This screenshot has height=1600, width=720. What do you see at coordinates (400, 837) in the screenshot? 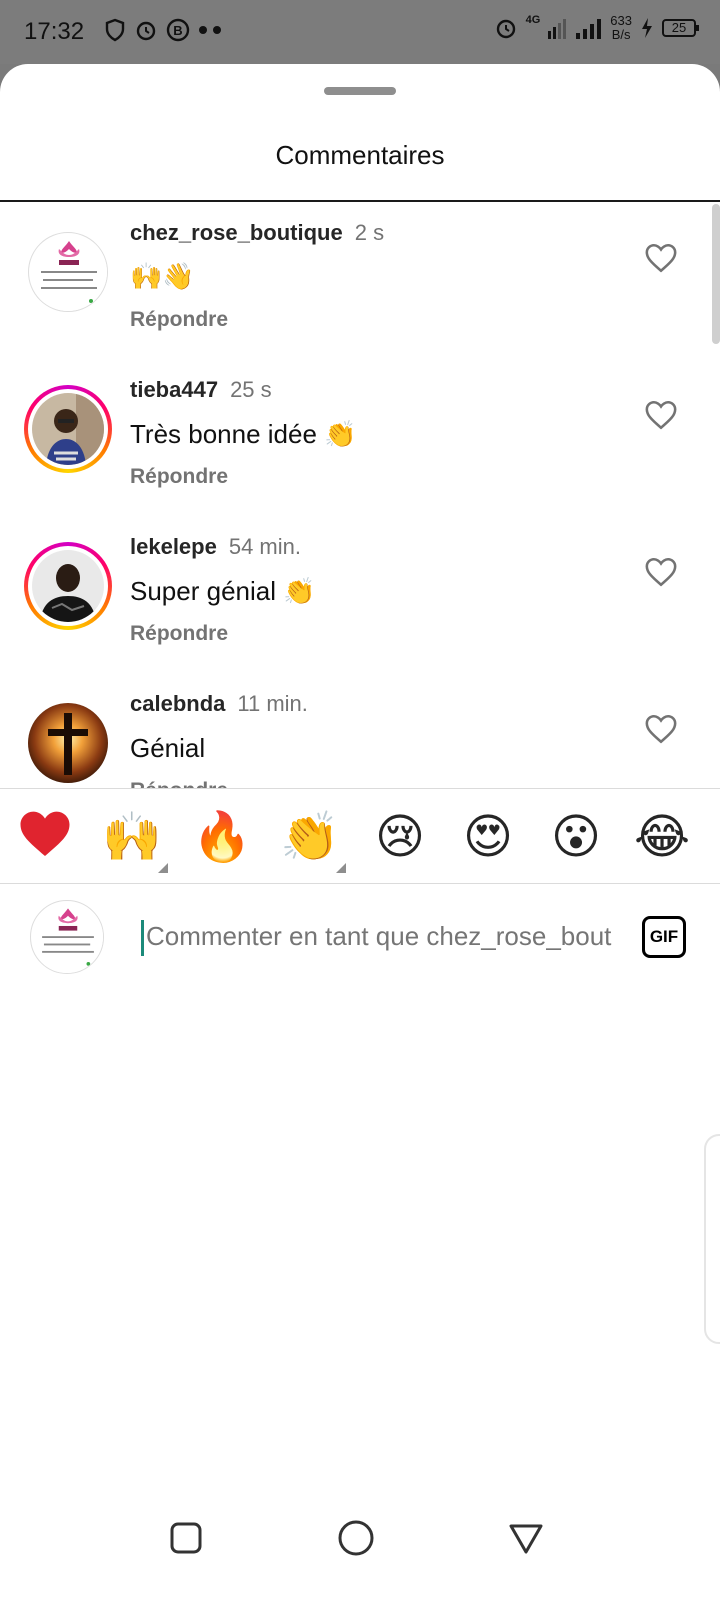
I see `crying-face-emoji-button: 😢` at bounding box center [400, 837].